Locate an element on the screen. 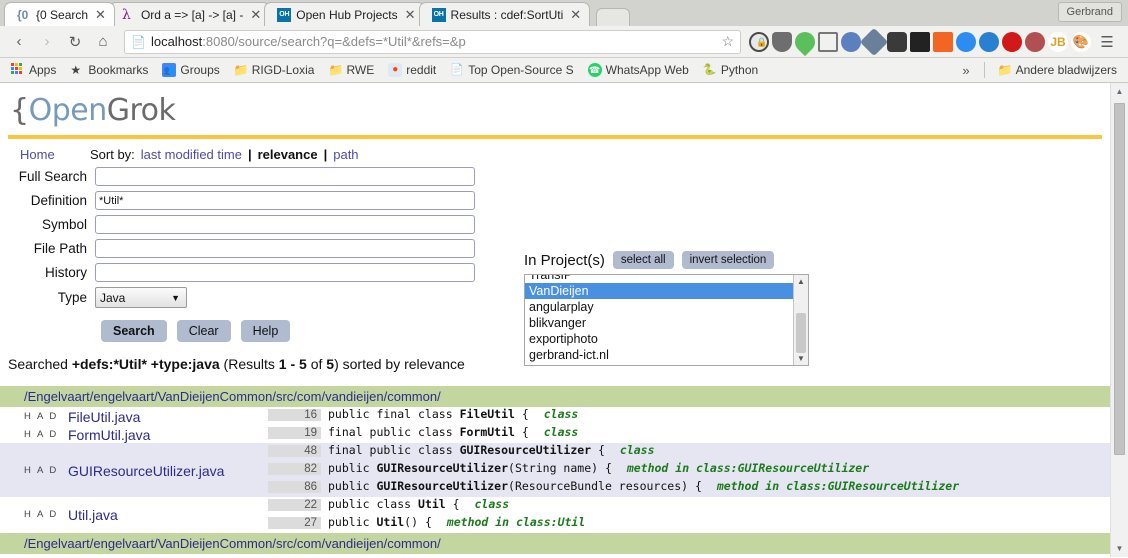  file-link: GUIResourceUtilizer.java is located at coordinates (168, 470).